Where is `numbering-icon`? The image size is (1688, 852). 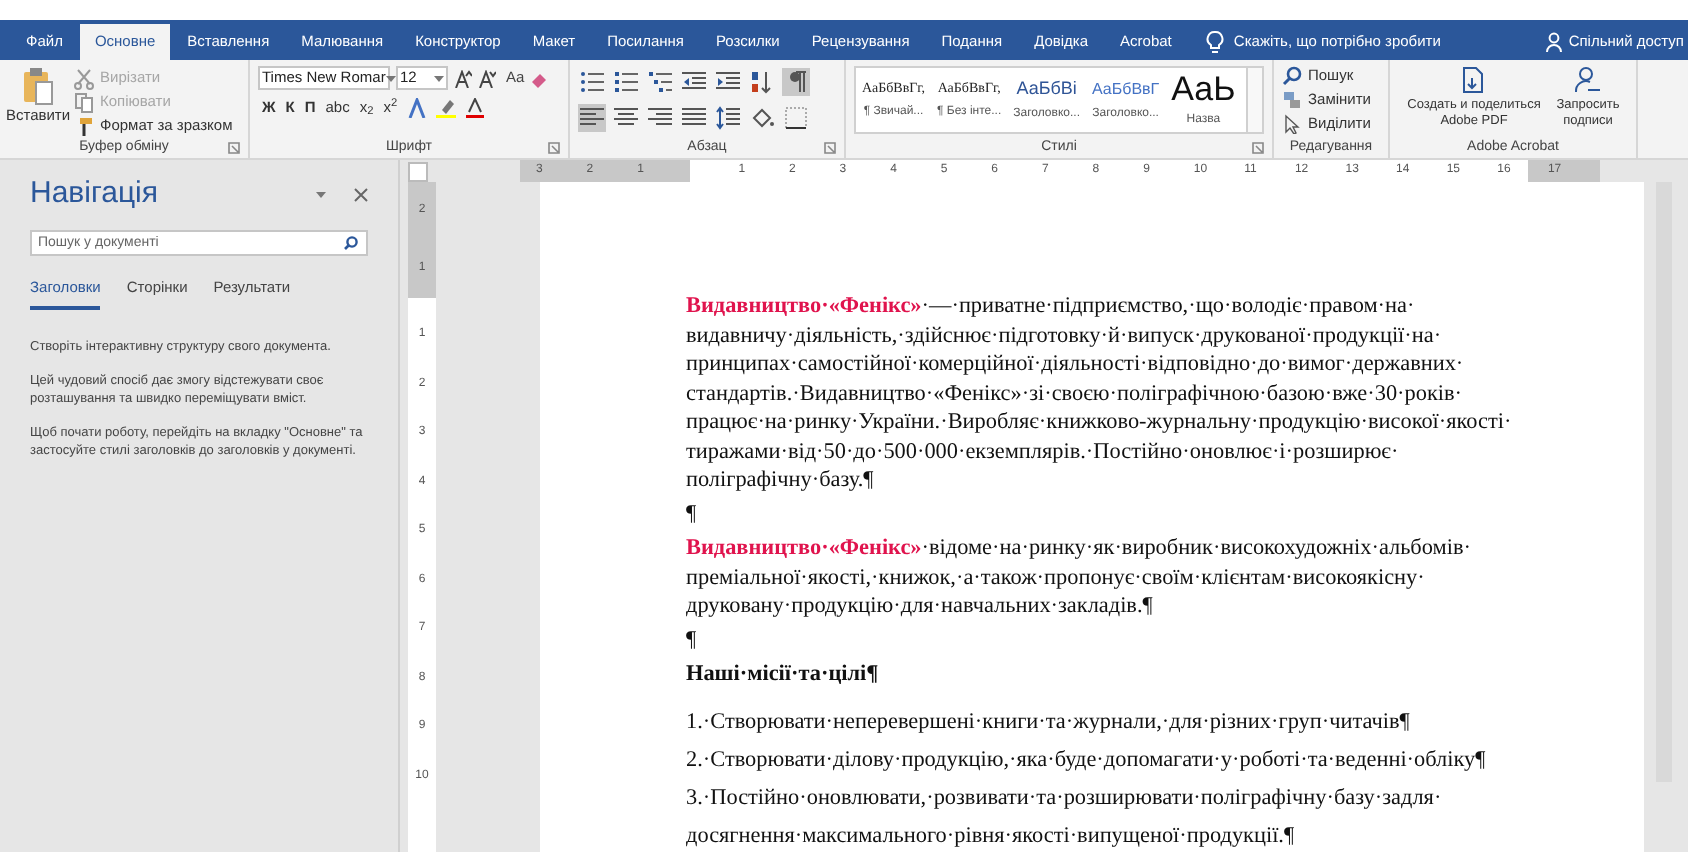 numbering-icon is located at coordinates (626, 82).